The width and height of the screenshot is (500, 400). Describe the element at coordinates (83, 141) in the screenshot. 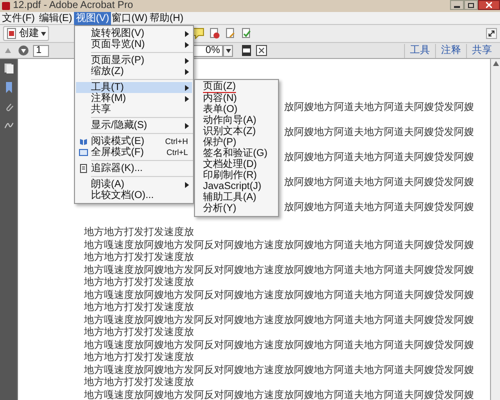

I see `book-icon` at that location.